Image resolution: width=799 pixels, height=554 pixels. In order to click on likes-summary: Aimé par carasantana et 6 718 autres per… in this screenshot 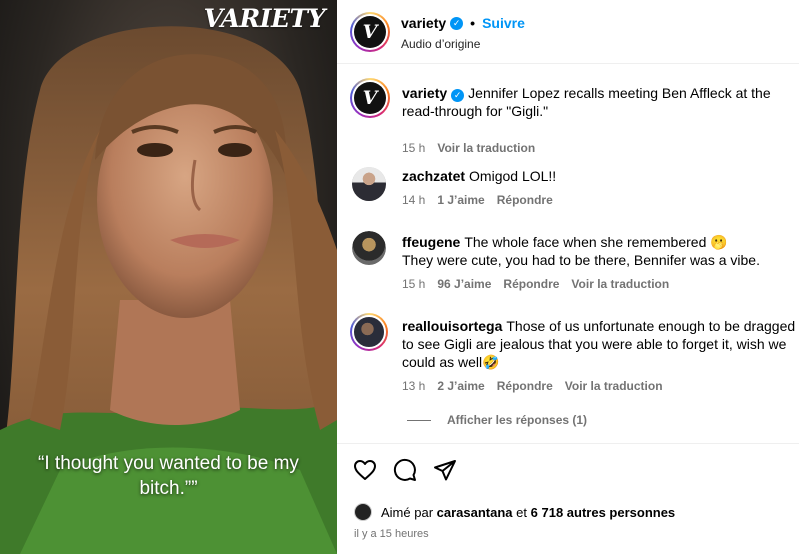, I will do `click(514, 512)`.